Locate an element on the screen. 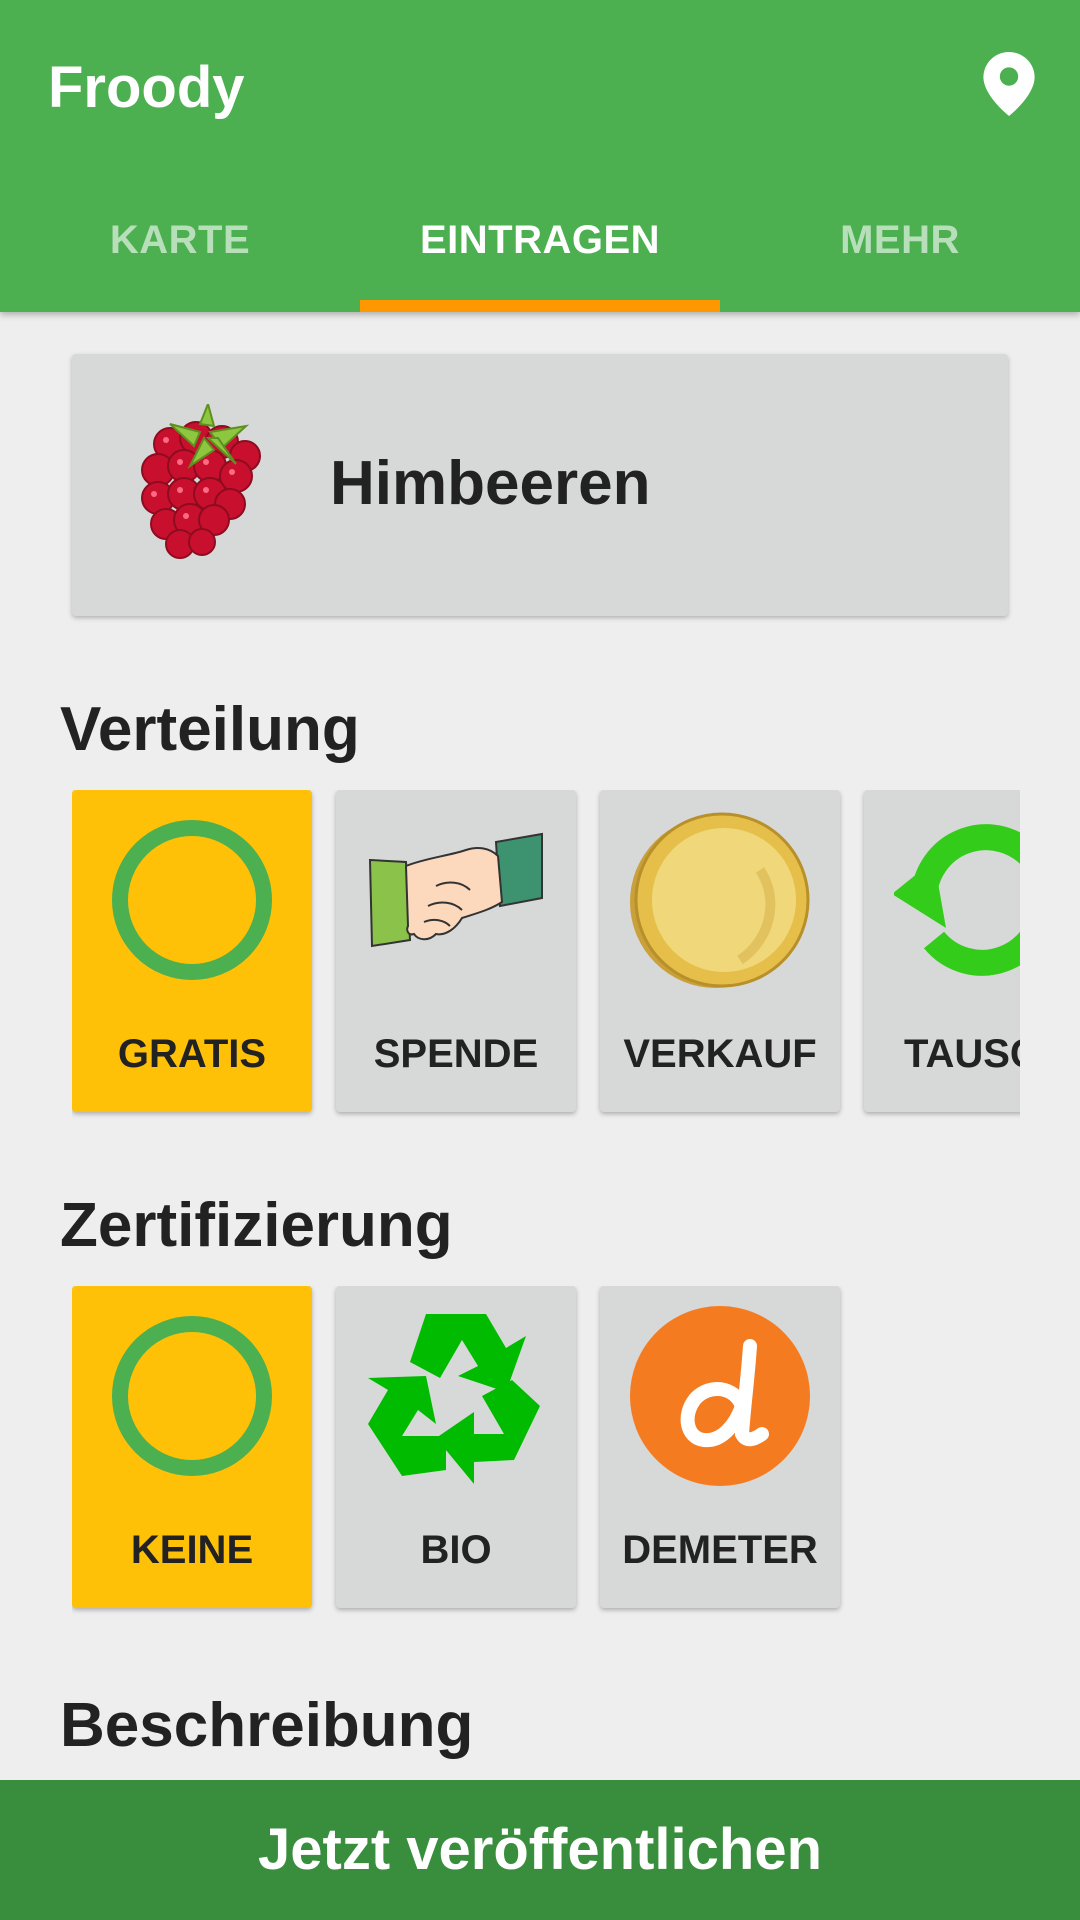 The height and width of the screenshot is (1920, 1080). option-bio: BIO is located at coordinates (456, 1447).